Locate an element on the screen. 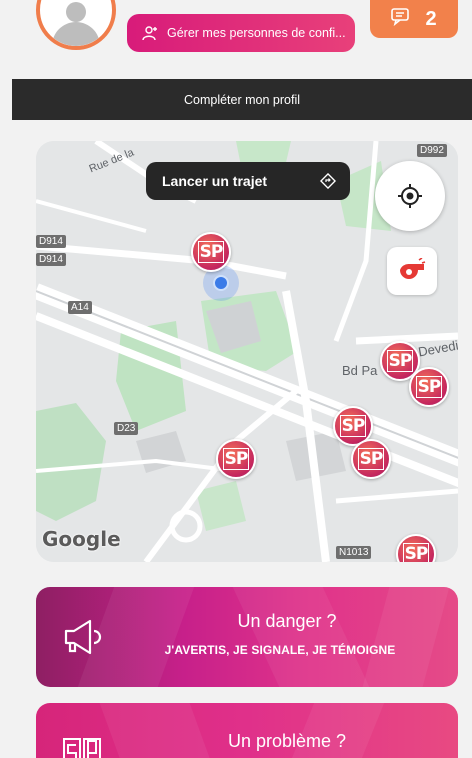 The width and height of the screenshot is (472, 758). google-attribution: Google is located at coordinates (81, 539).